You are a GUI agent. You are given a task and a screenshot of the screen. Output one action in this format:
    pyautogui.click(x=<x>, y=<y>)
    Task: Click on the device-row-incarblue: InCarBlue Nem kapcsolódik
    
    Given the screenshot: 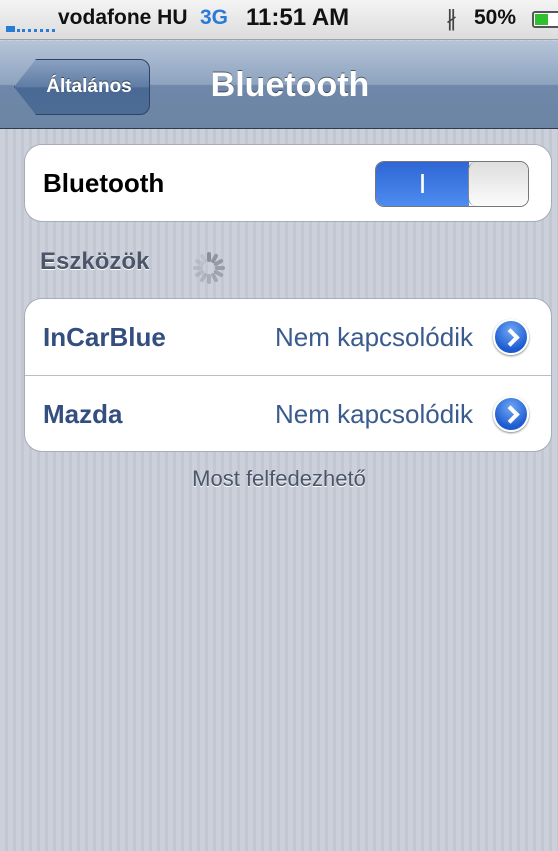 What is the action you would take?
    pyautogui.click(x=288, y=337)
    